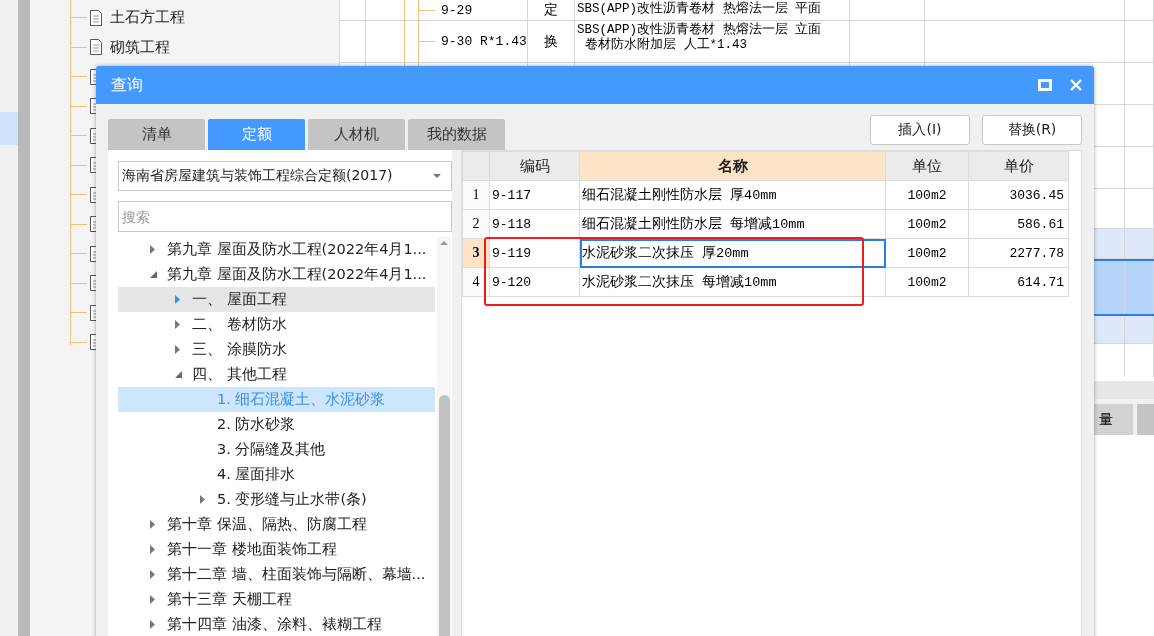  Describe the element at coordinates (276, 349) in the screenshot. I see `tree-item: 三、 涂膜防水` at that location.